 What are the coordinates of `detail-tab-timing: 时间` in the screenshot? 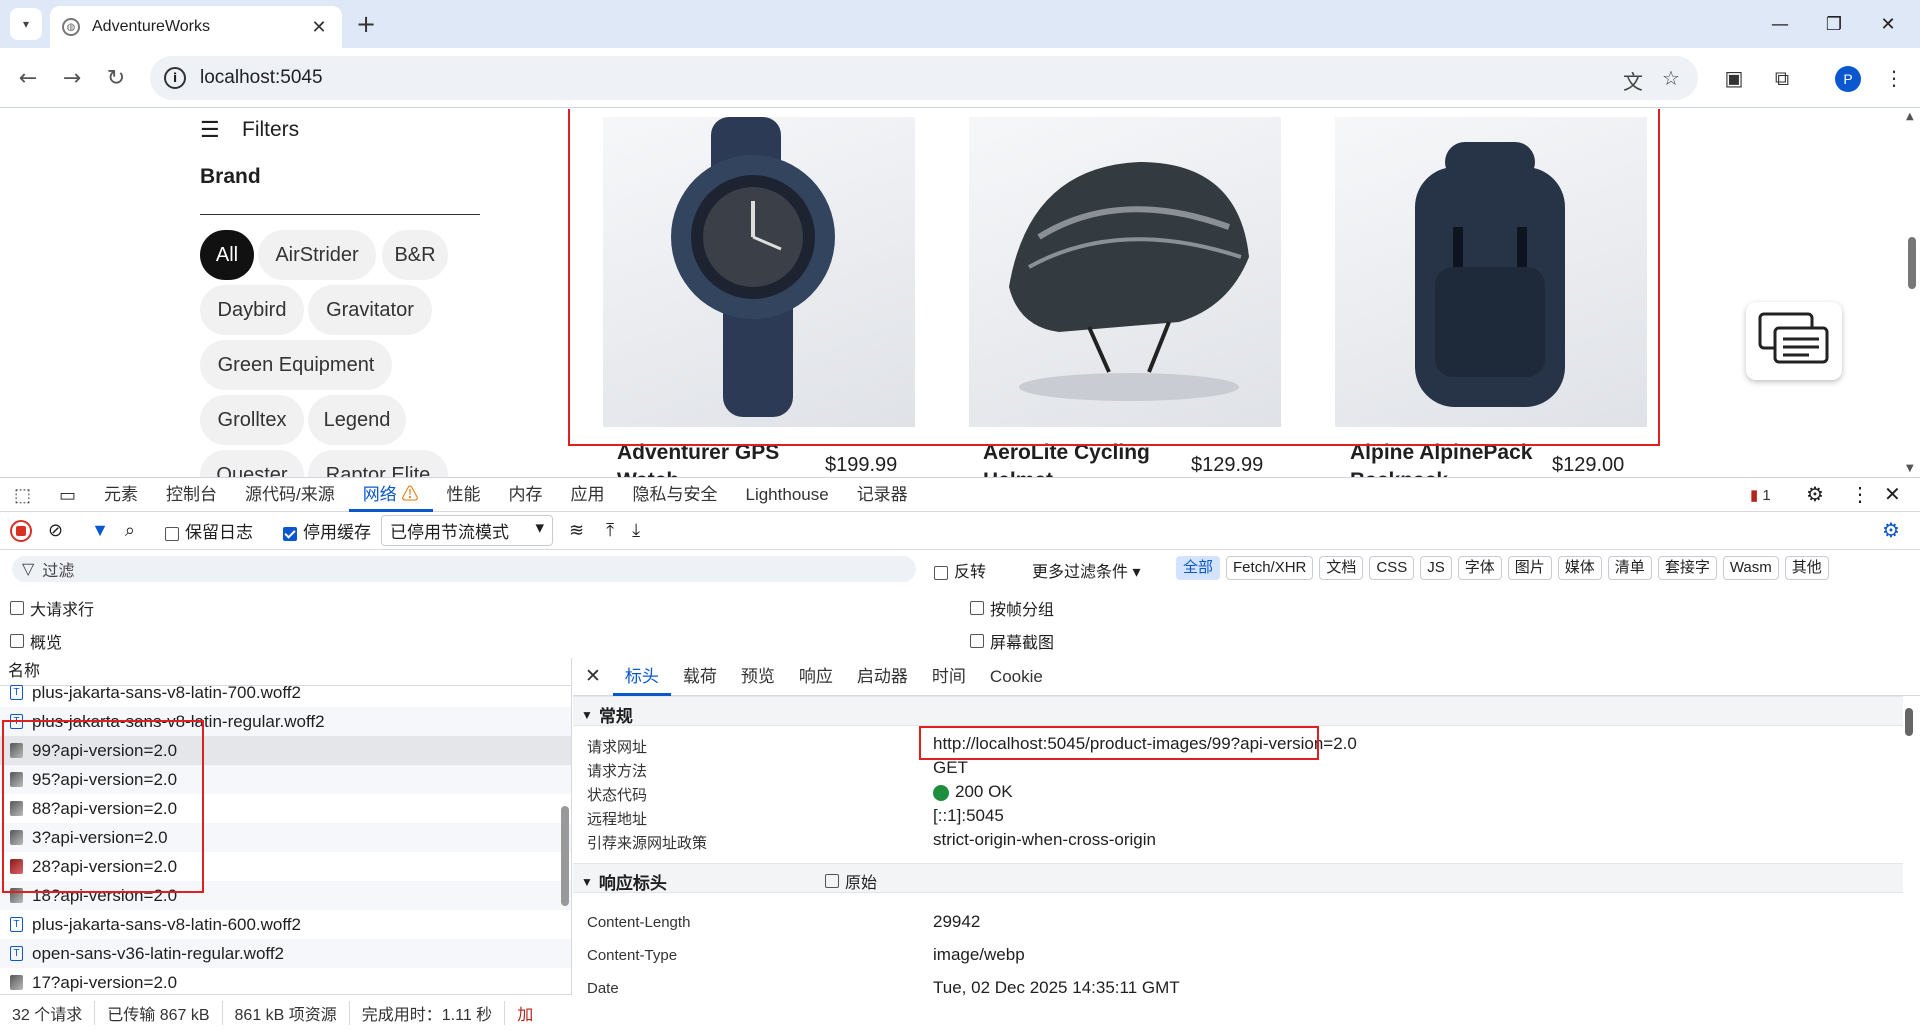 It's located at (949, 677).